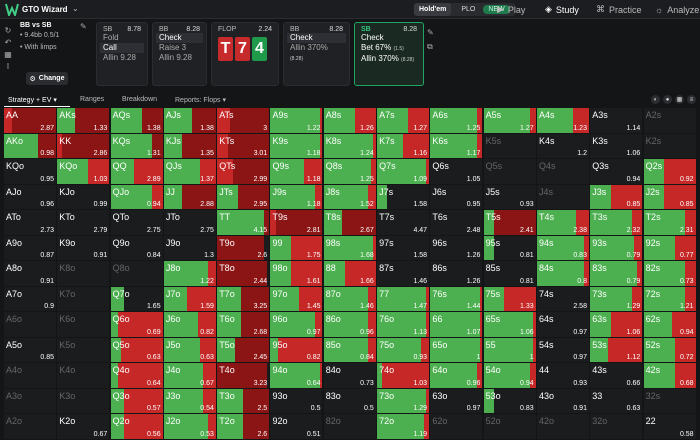  What do you see at coordinates (670, 350) in the screenshot?
I see `hand-cell: 52s 0.72` at bounding box center [670, 350].